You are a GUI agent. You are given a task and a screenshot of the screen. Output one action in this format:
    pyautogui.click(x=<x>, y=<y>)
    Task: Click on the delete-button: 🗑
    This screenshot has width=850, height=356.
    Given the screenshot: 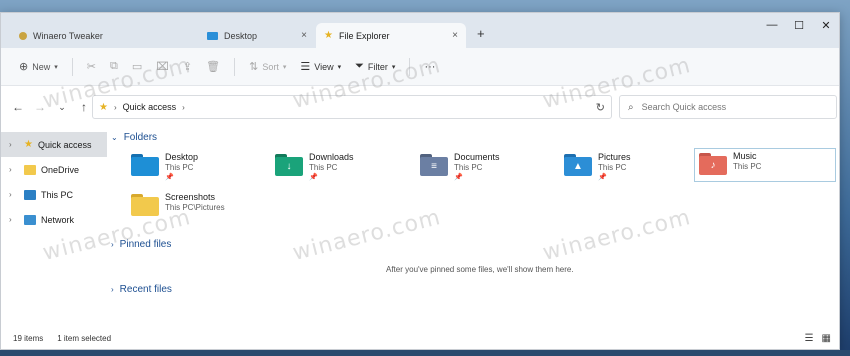 What is the action you would take?
    pyautogui.click(x=213, y=67)
    